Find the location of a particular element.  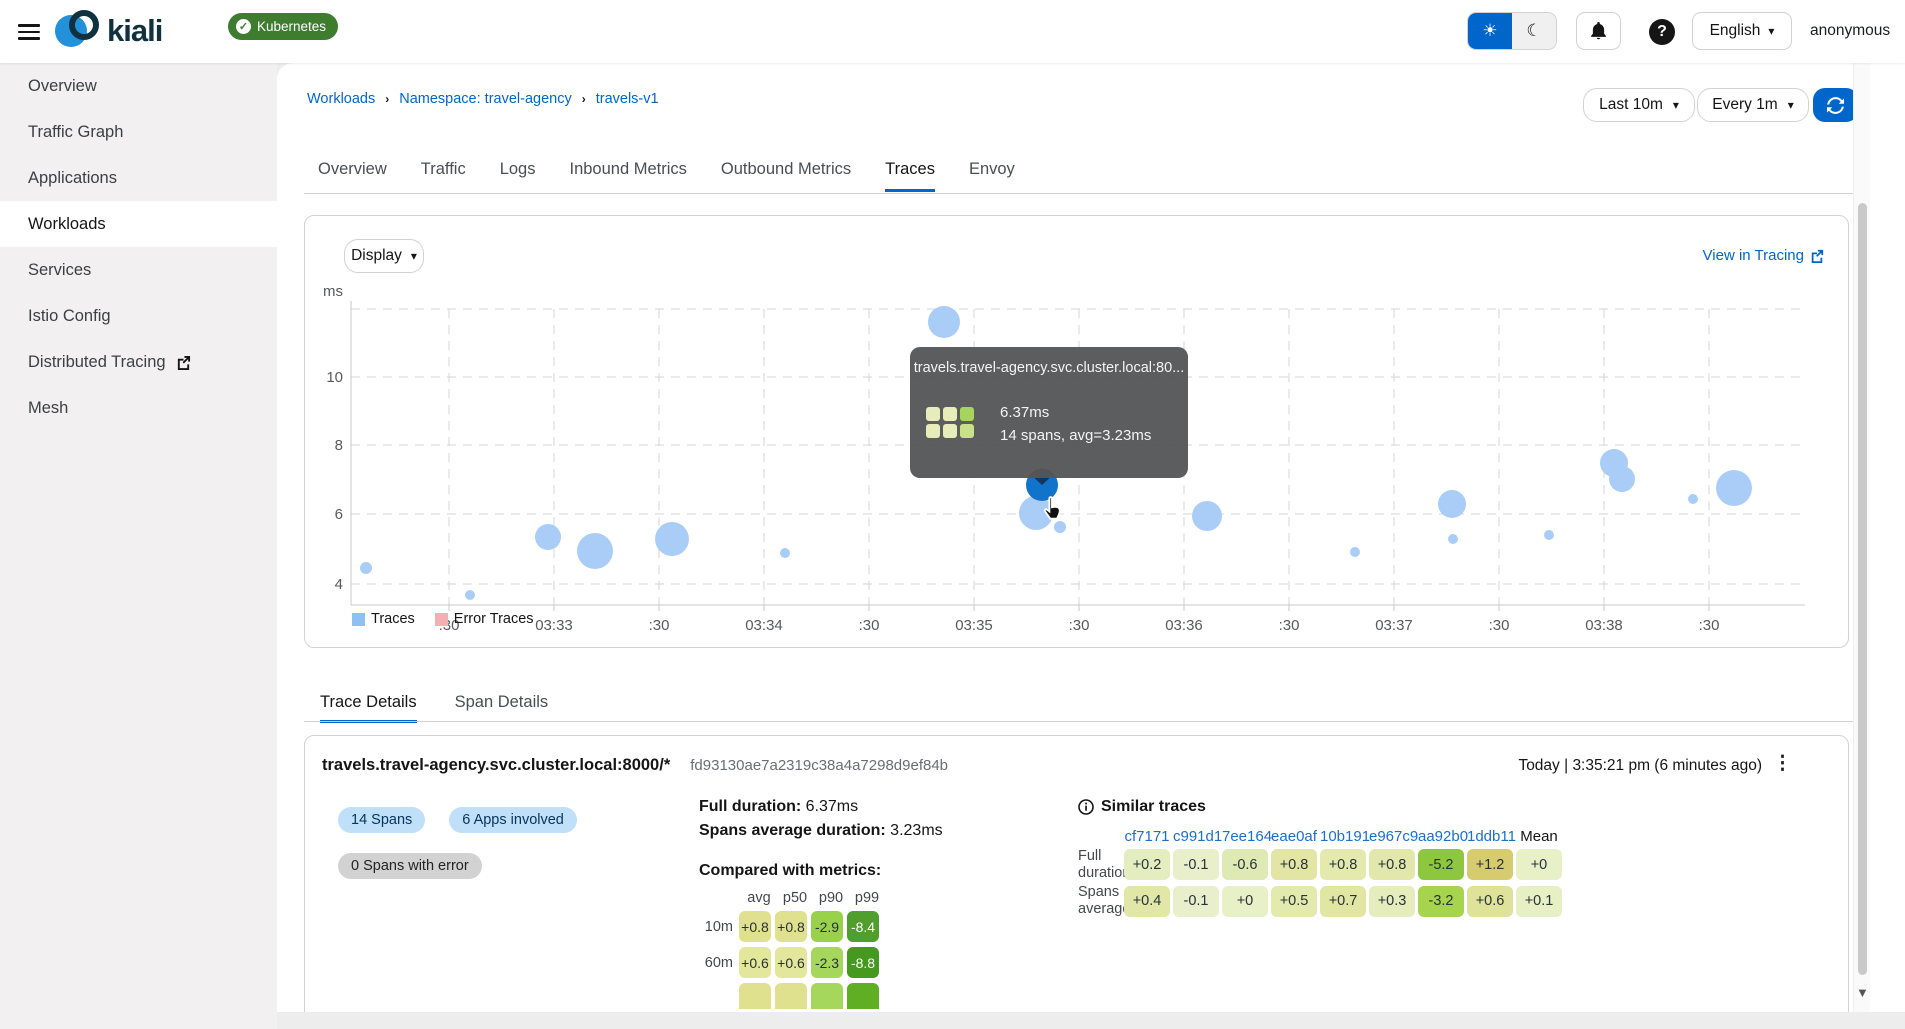

similar-row-label: Full duration is located at coordinates (1104, 864).